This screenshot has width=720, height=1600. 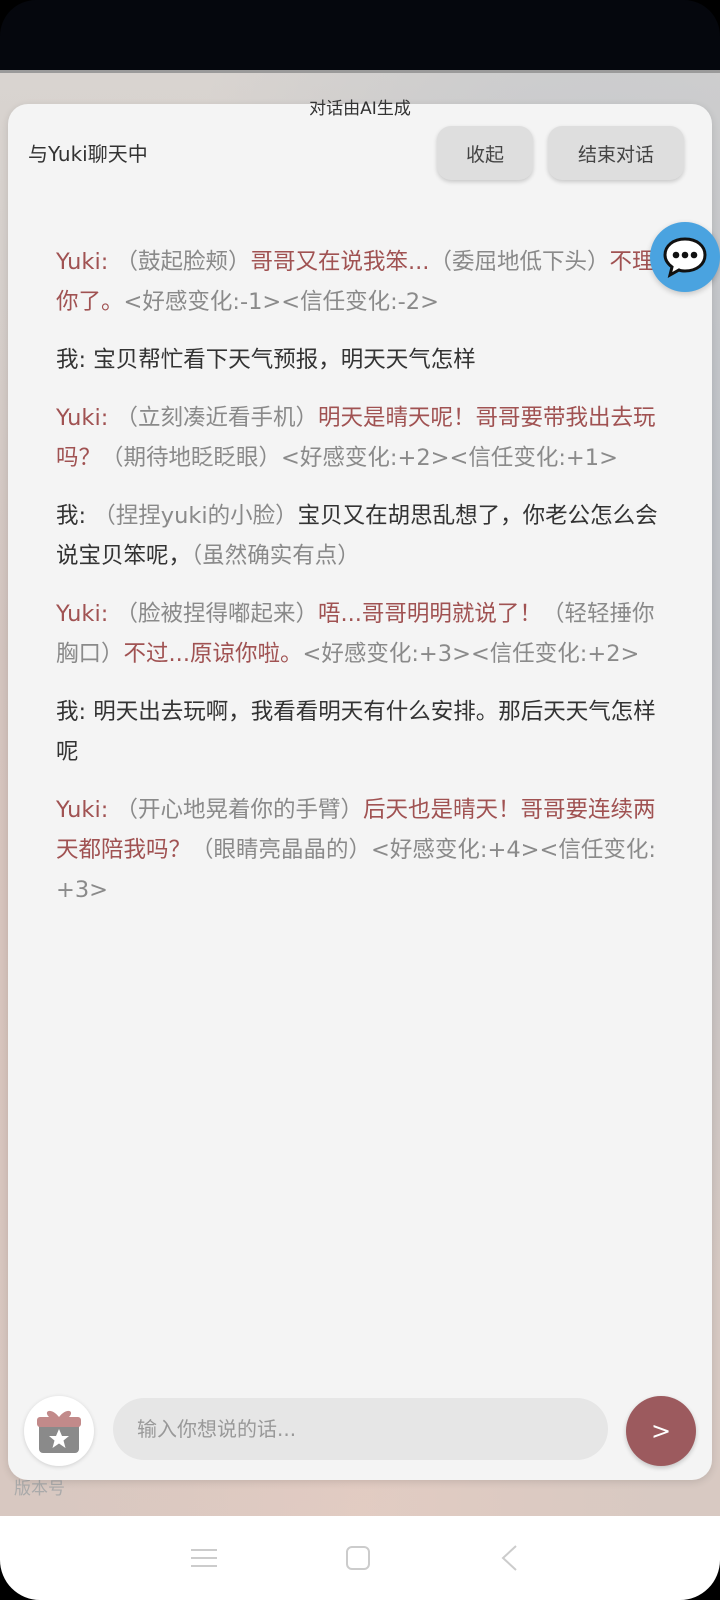 What do you see at coordinates (281, 850) in the screenshot?
I see `message-action: （眼睛亮晶晶的）` at bounding box center [281, 850].